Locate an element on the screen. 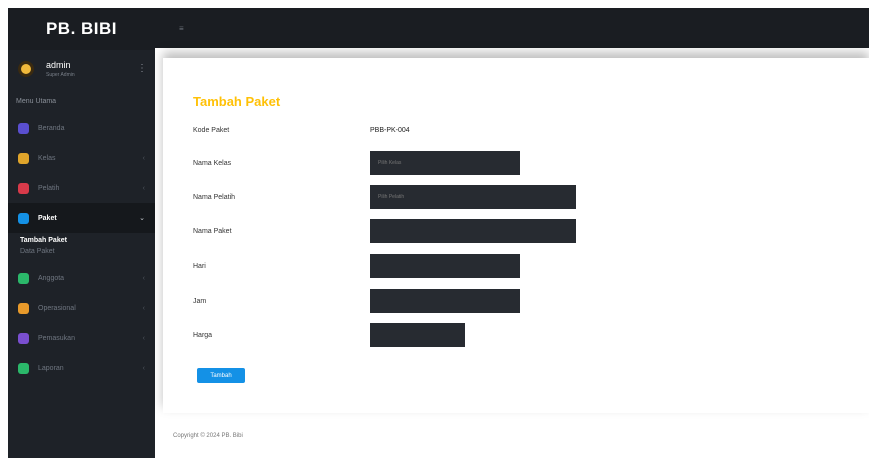 The image size is (869, 458). form-row-hari: Hari is located at coordinates (356, 266).